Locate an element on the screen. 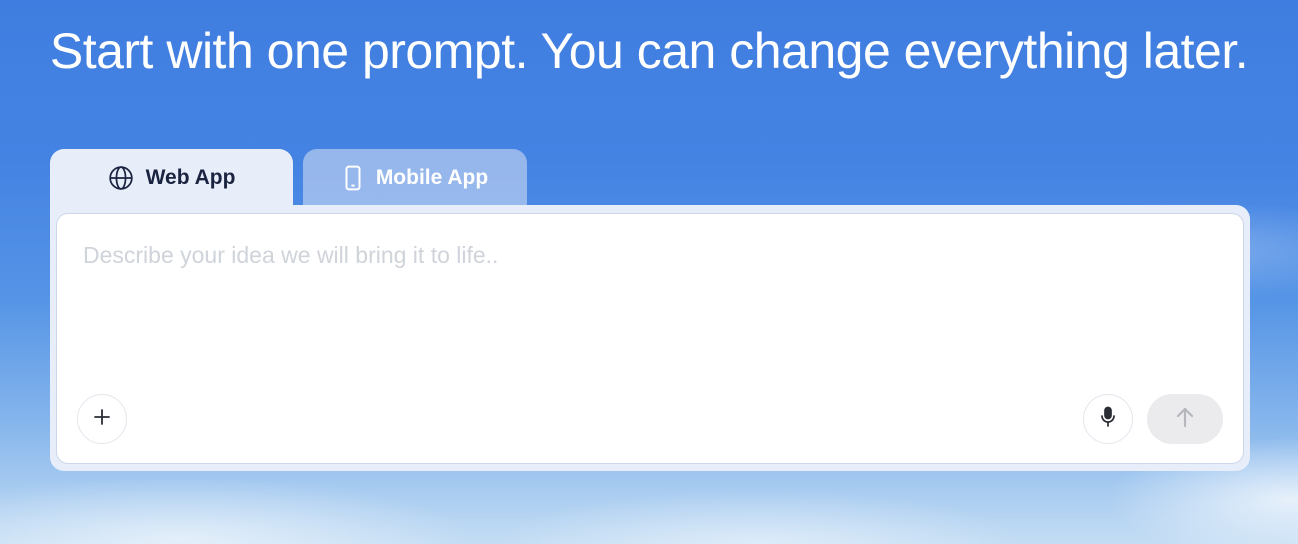 This screenshot has height=544, width=1298. plus-icon is located at coordinates (102, 419).